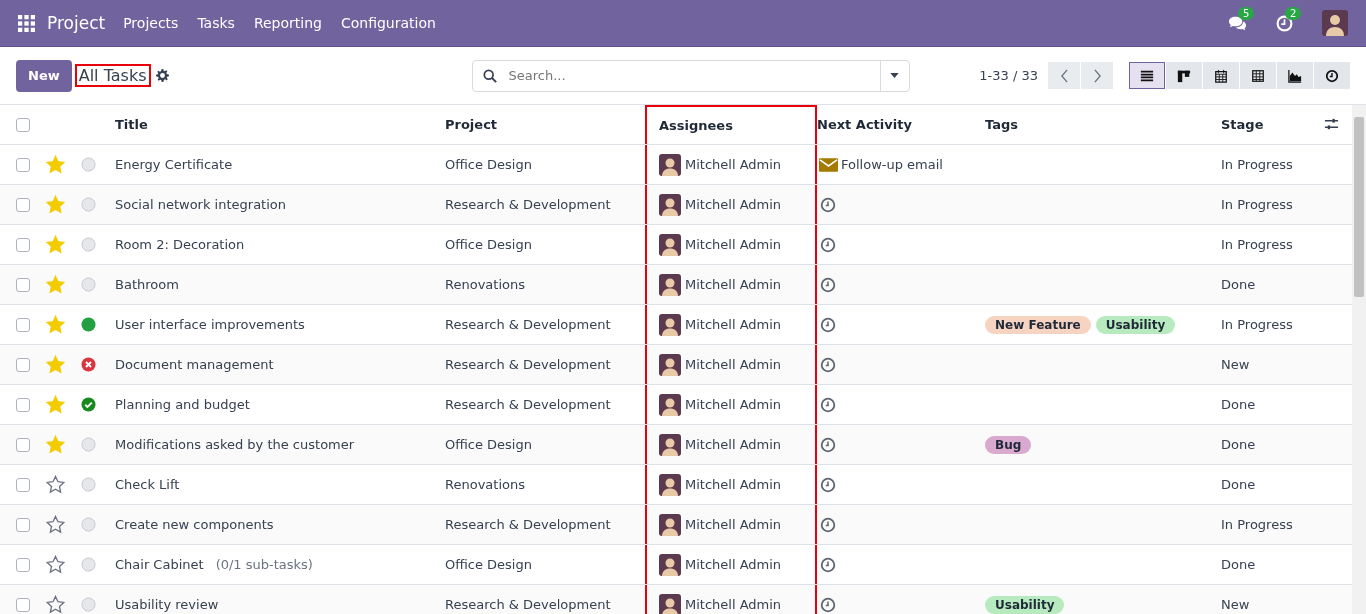  Describe the element at coordinates (287, 23) in the screenshot. I see `menu-link: Reporting` at that location.